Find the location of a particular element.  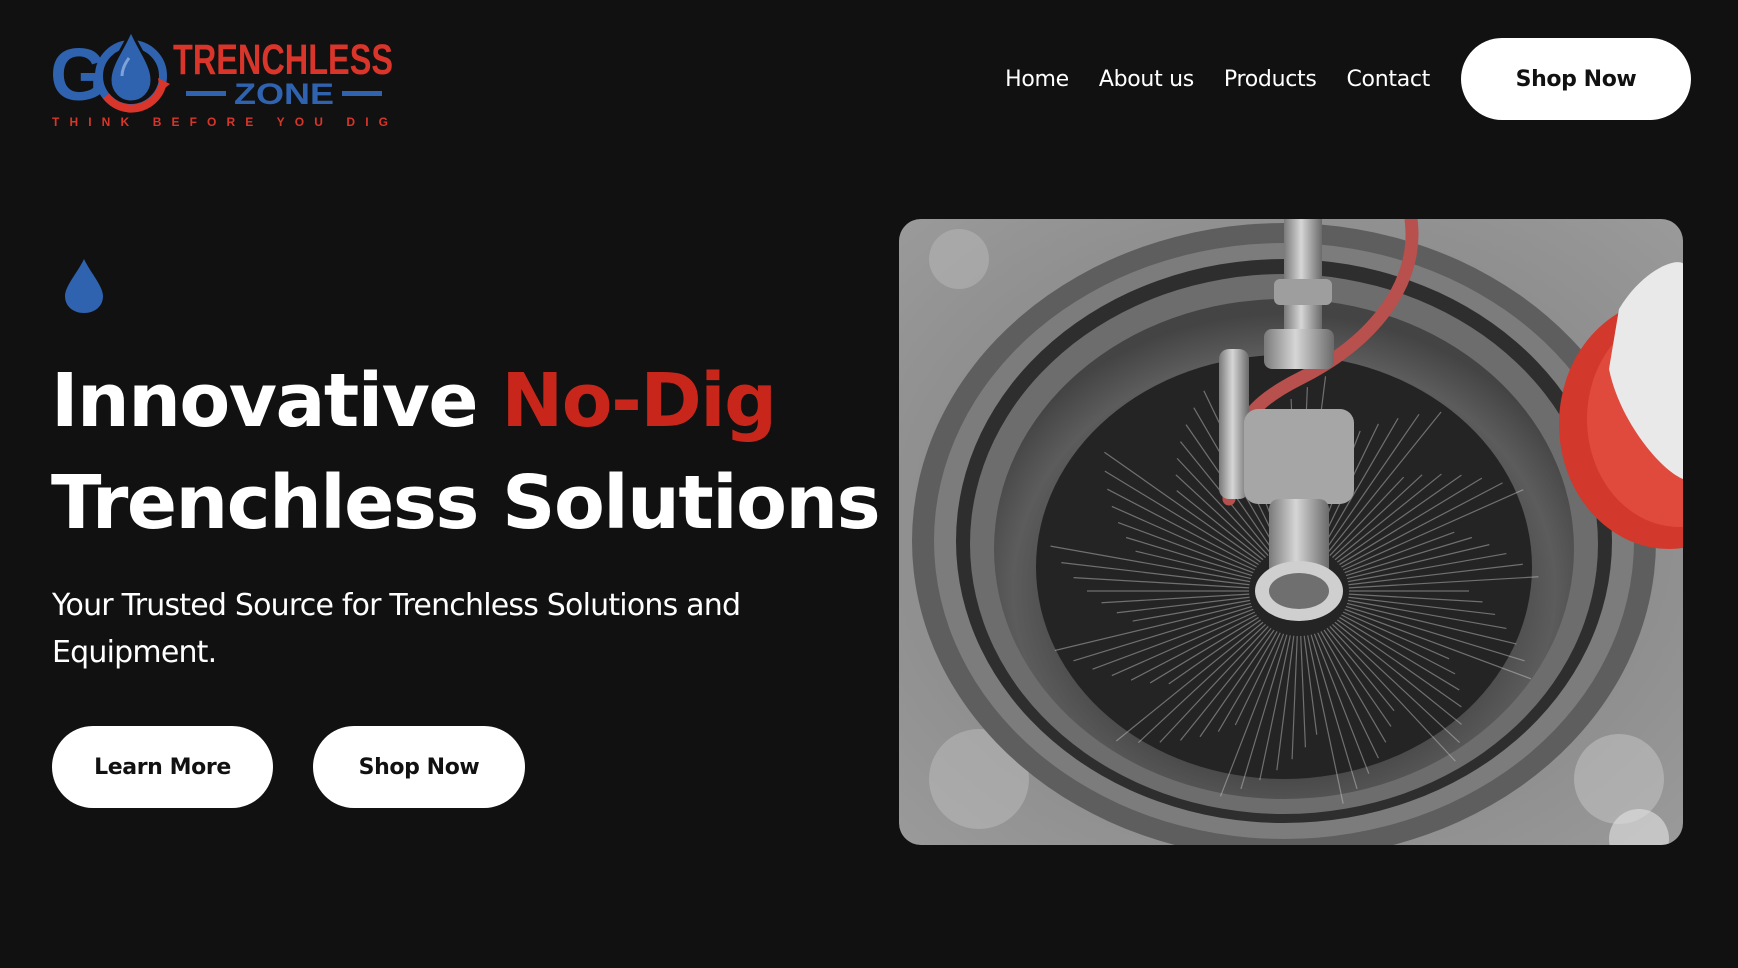

logo-tagline: THINK BEFORE YOU DIG is located at coordinates (220, 122).